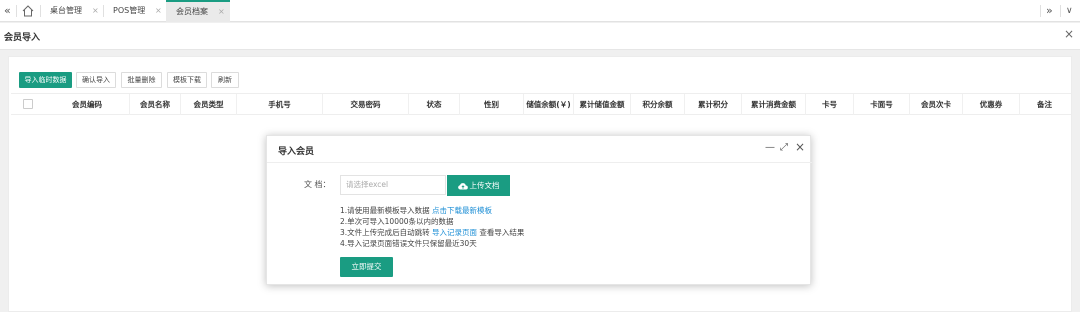 Image resolution: width=1080 pixels, height=312 pixels. What do you see at coordinates (366, 267) in the screenshot?
I see `submit-button: 立即提交` at bounding box center [366, 267].